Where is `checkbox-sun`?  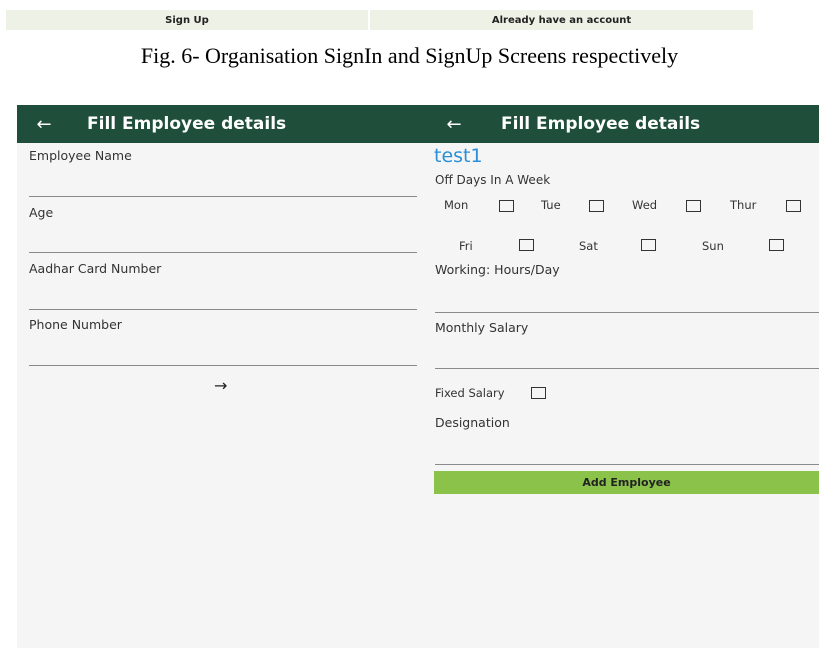
checkbox-sun is located at coordinates (776, 245).